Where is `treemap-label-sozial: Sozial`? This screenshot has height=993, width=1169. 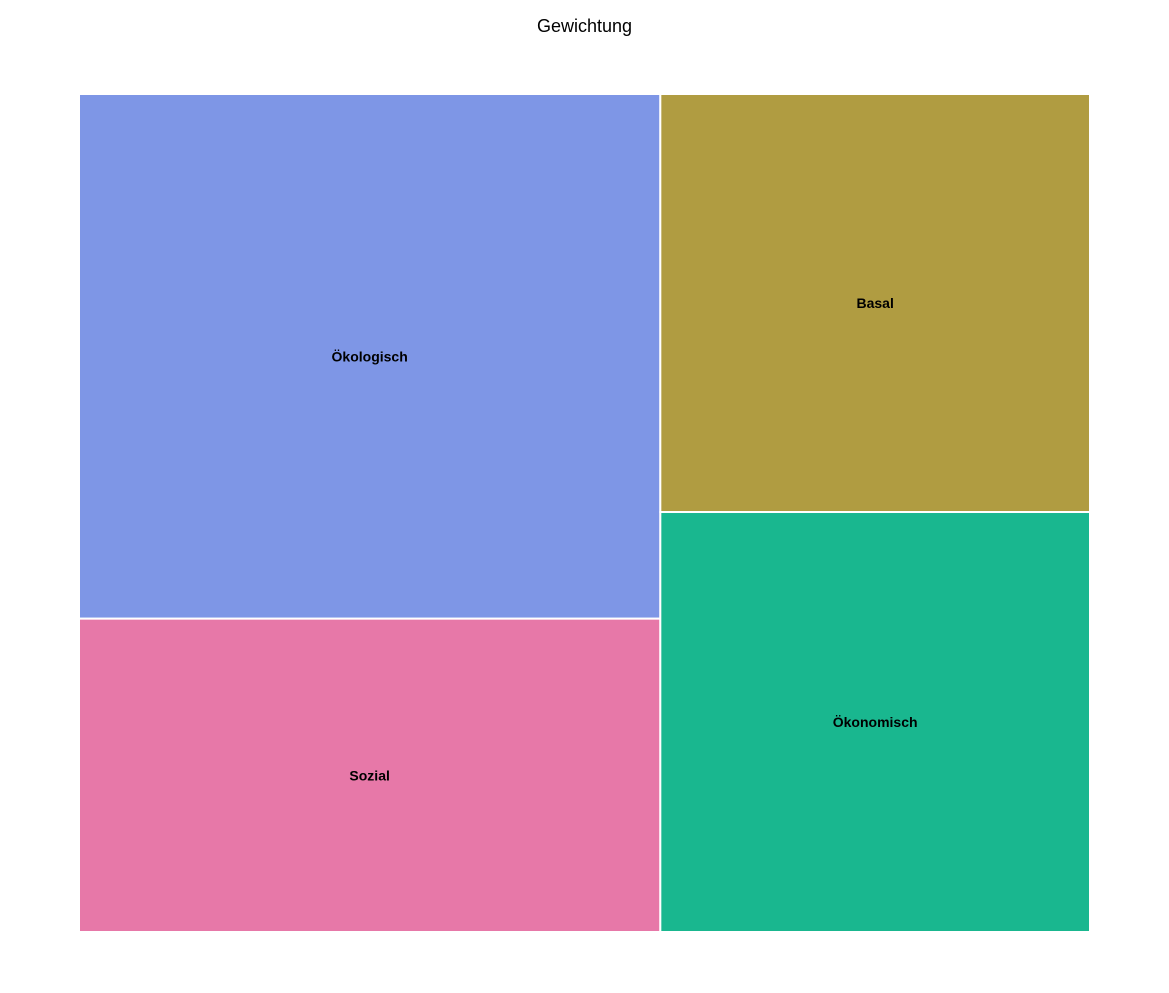 treemap-label-sozial: Sozial is located at coordinates (369, 775).